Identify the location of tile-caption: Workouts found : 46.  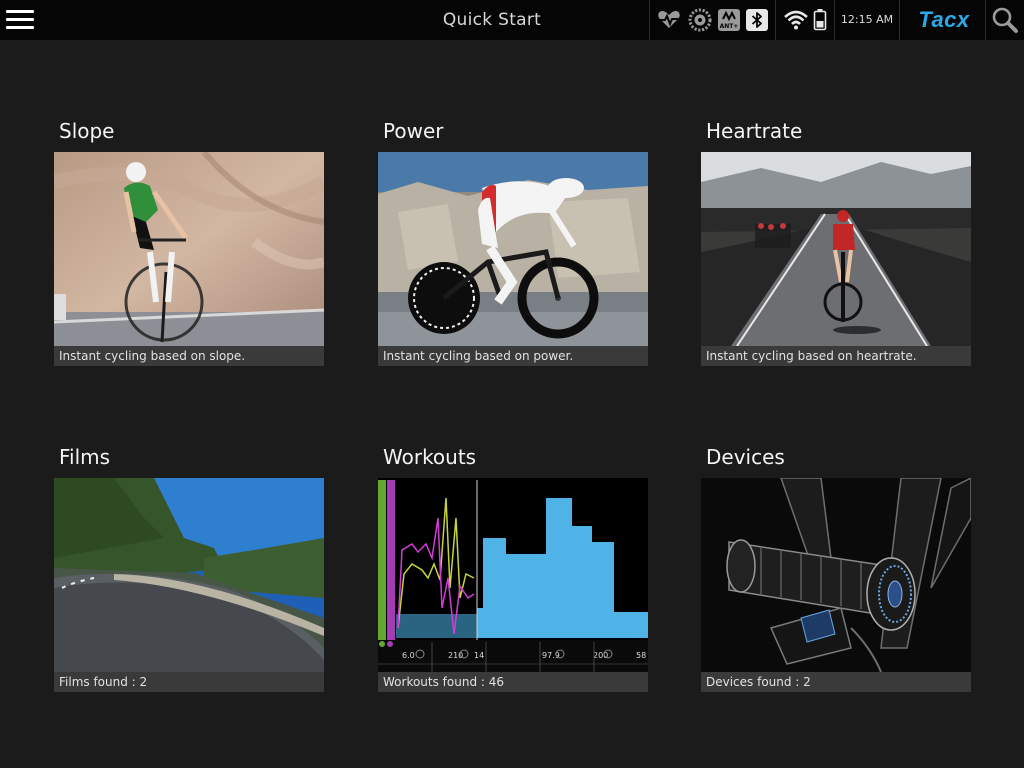
(513, 682).